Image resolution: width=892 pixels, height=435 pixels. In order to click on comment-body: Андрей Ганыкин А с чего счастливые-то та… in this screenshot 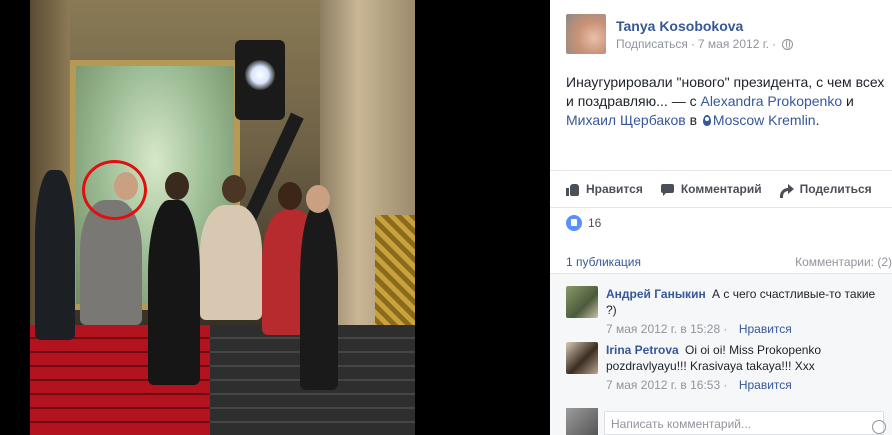, I will do `click(745, 311)`.